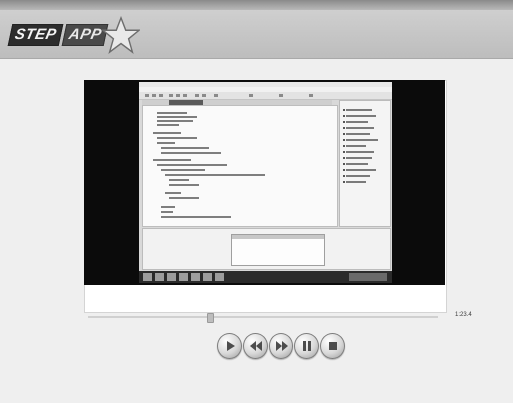  I want to click on time-display: 1:23.4, so click(463, 315).